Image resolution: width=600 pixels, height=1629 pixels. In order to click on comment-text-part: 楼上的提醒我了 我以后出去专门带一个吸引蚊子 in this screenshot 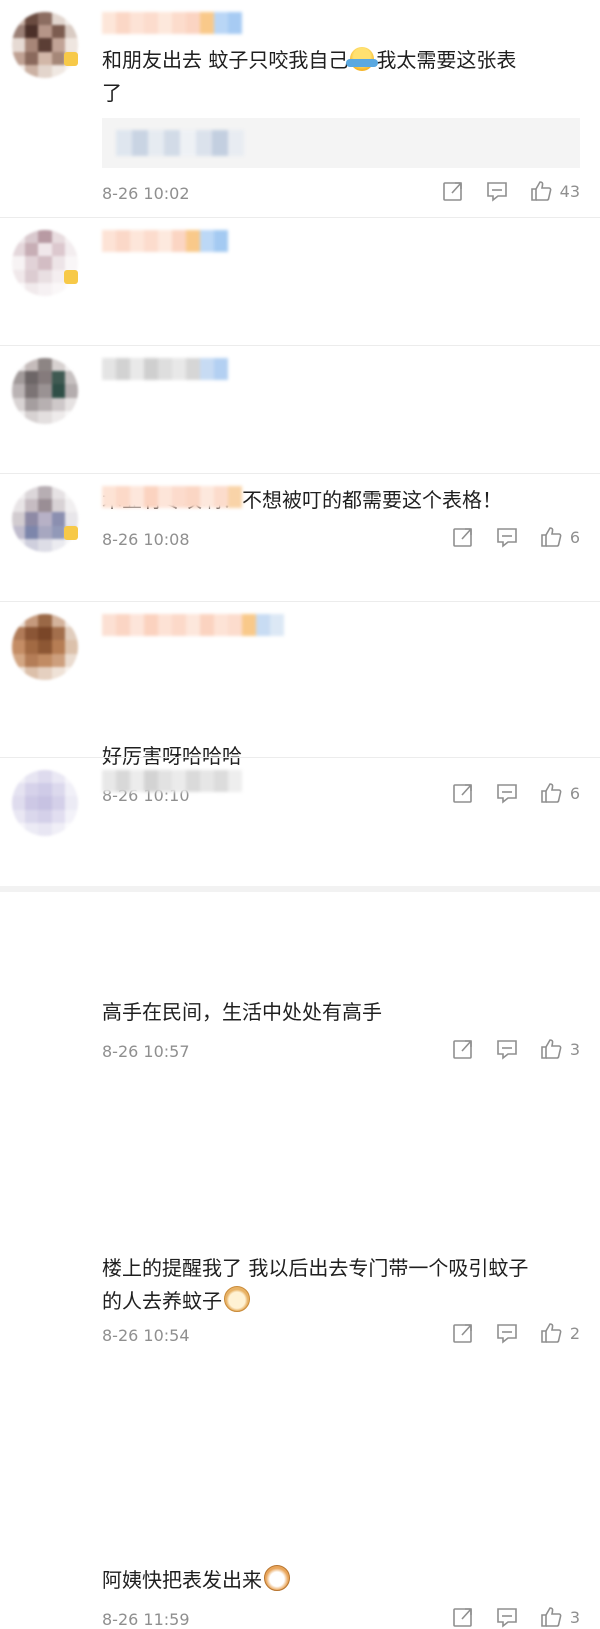, I will do `click(315, 1268)`.